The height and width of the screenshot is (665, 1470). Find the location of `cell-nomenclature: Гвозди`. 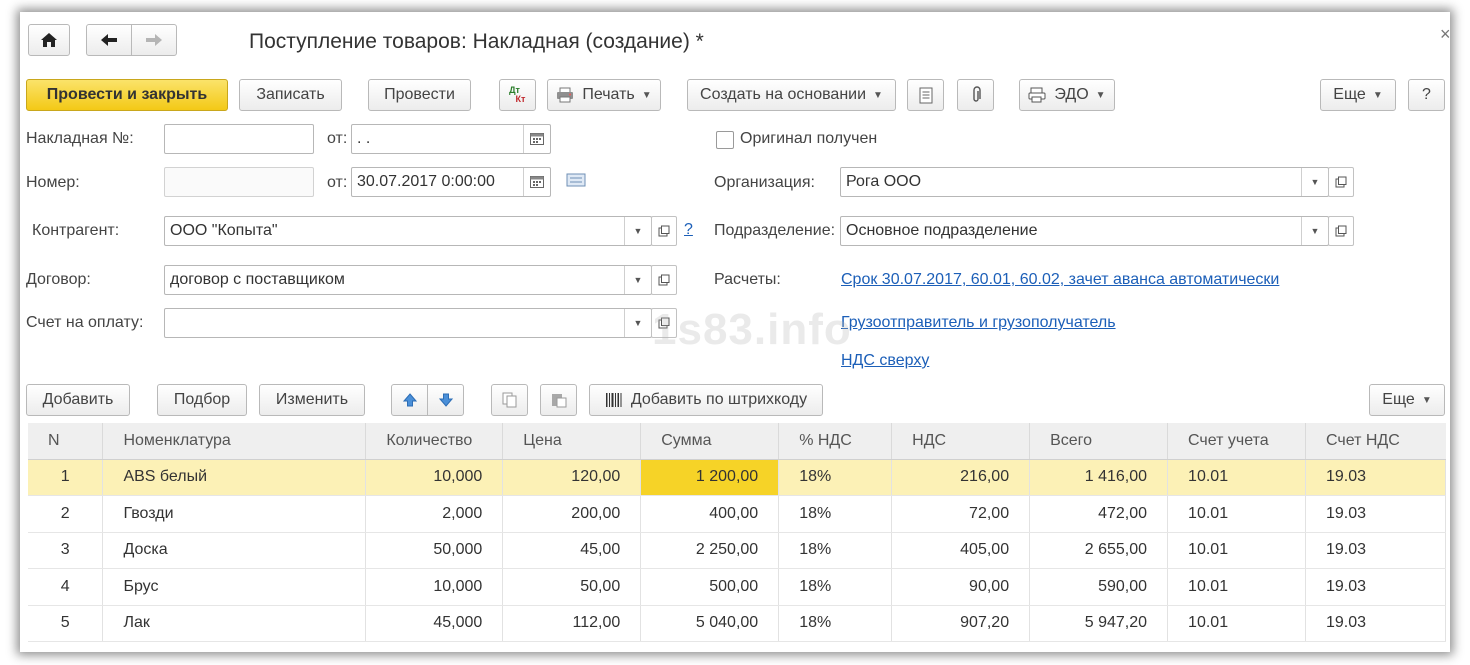

cell-nomenclature: Гвозди is located at coordinates (234, 514).